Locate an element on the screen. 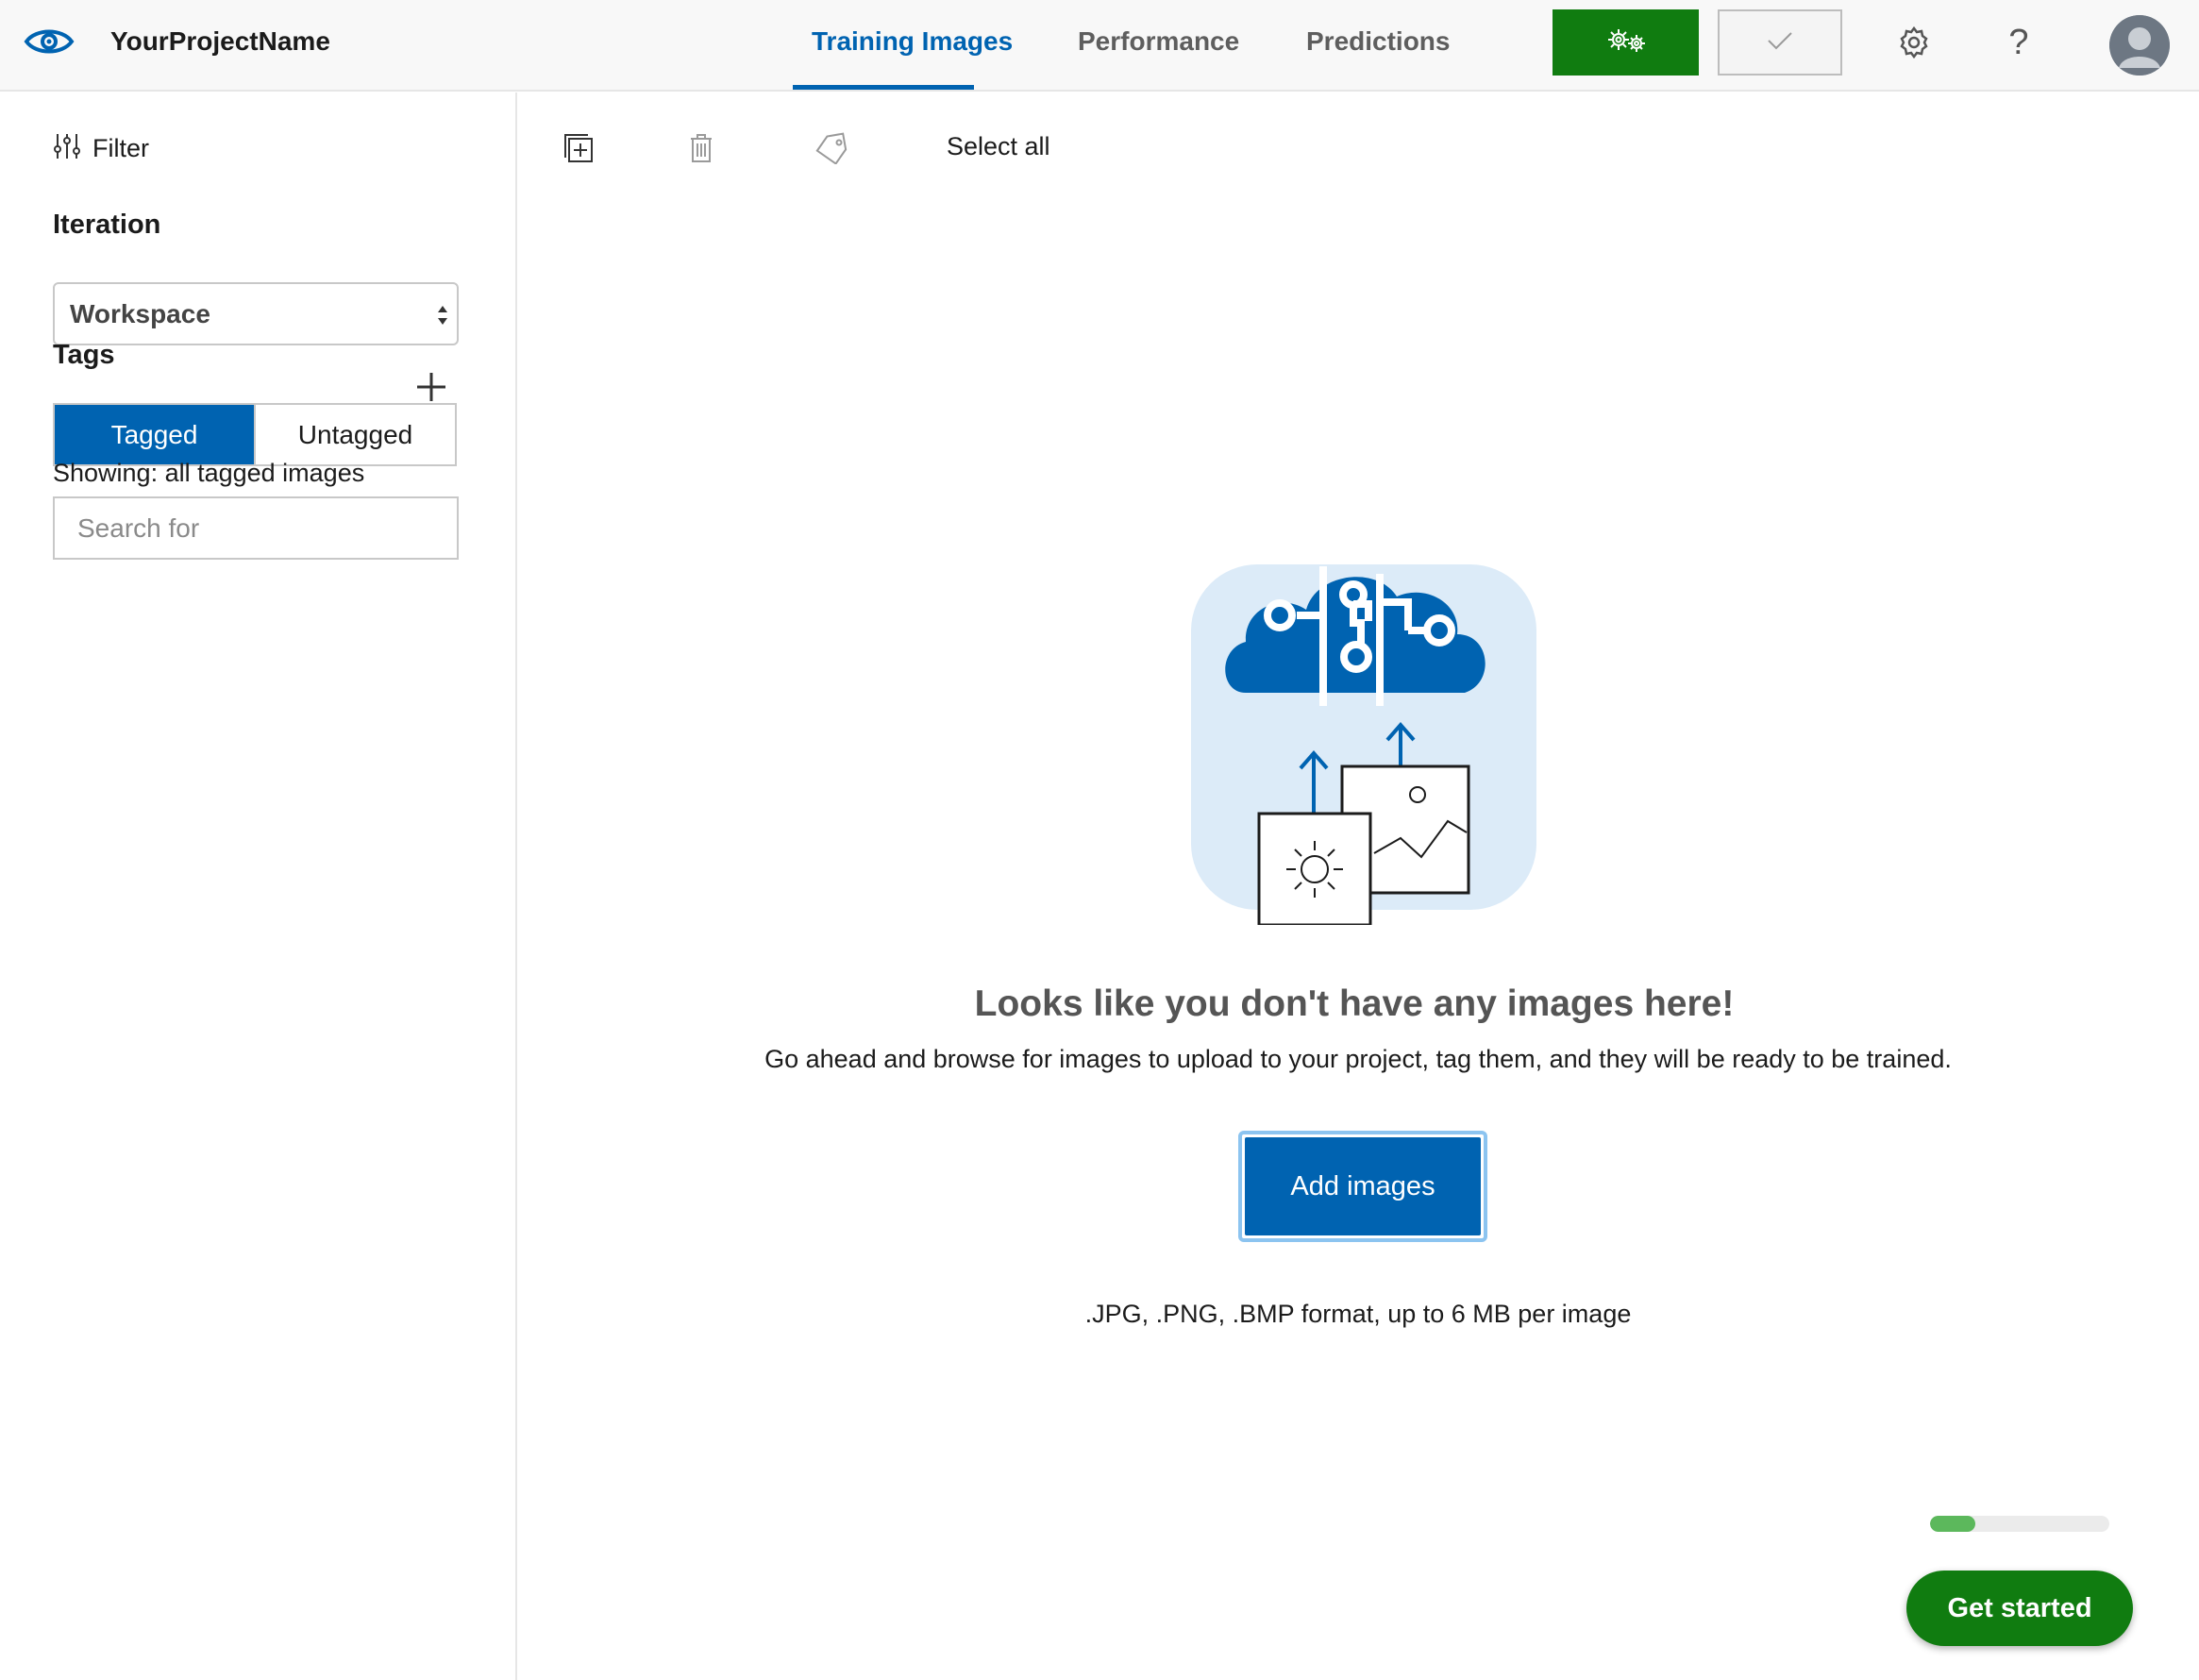 Image resolution: width=2199 pixels, height=1680 pixels. gears-icon is located at coordinates (1626, 42).